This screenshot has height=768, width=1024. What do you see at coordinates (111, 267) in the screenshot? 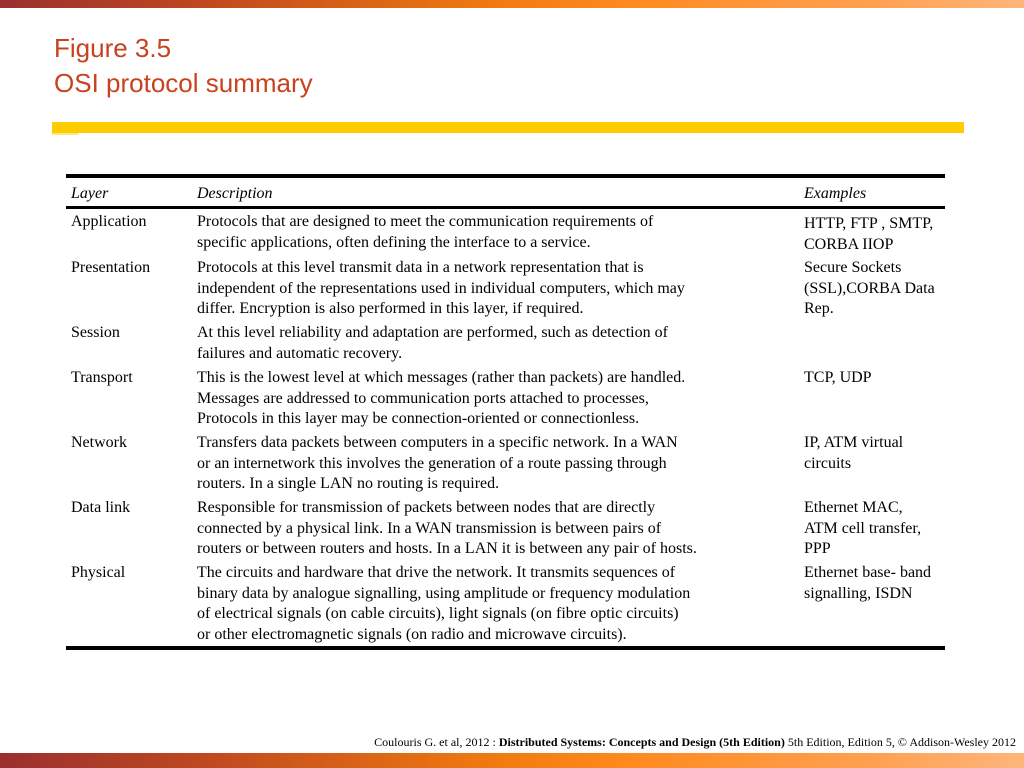
I see `layer-name: Presentation` at bounding box center [111, 267].